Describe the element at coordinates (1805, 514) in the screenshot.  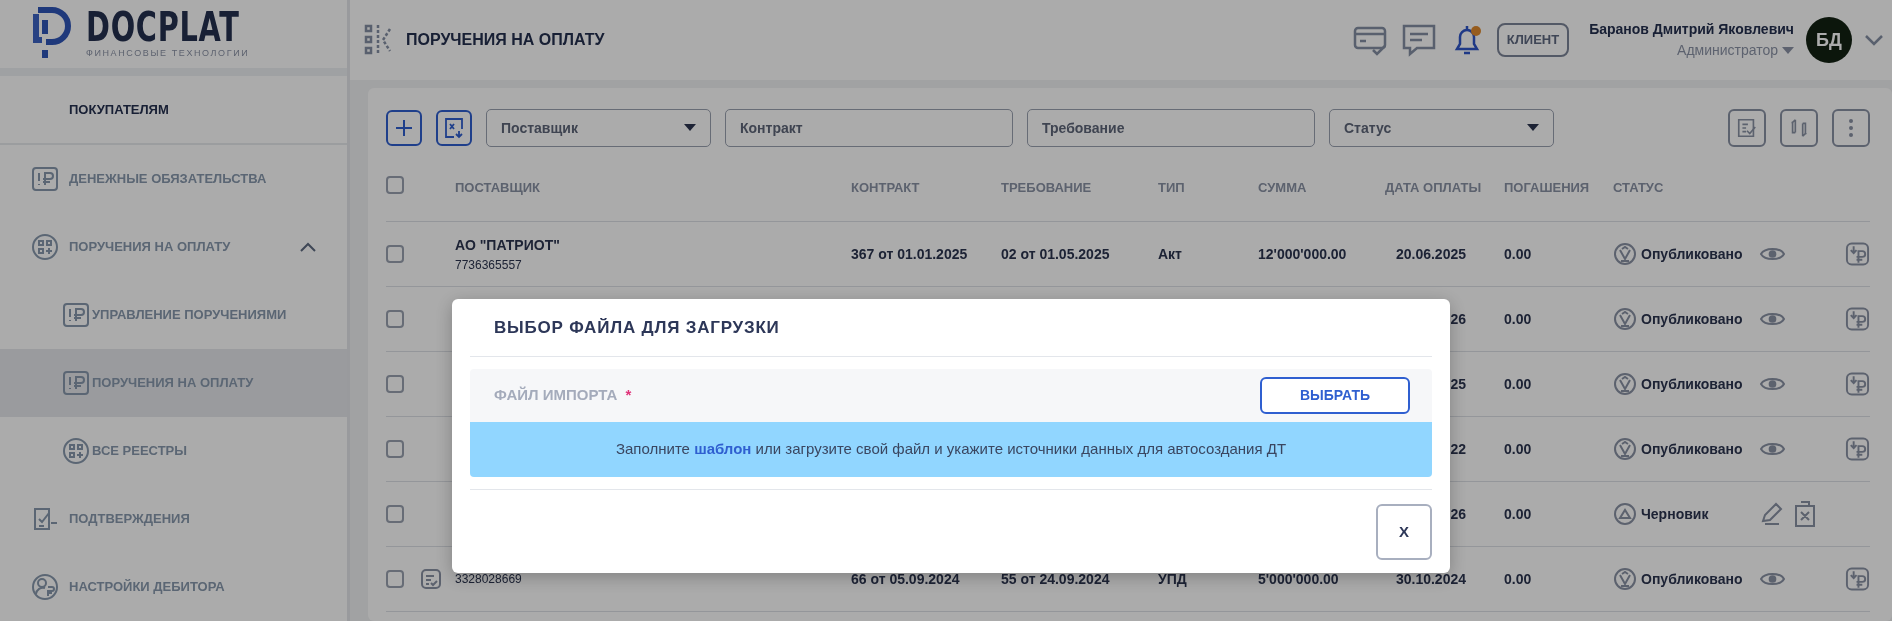
I see `delete-icon` at that location.